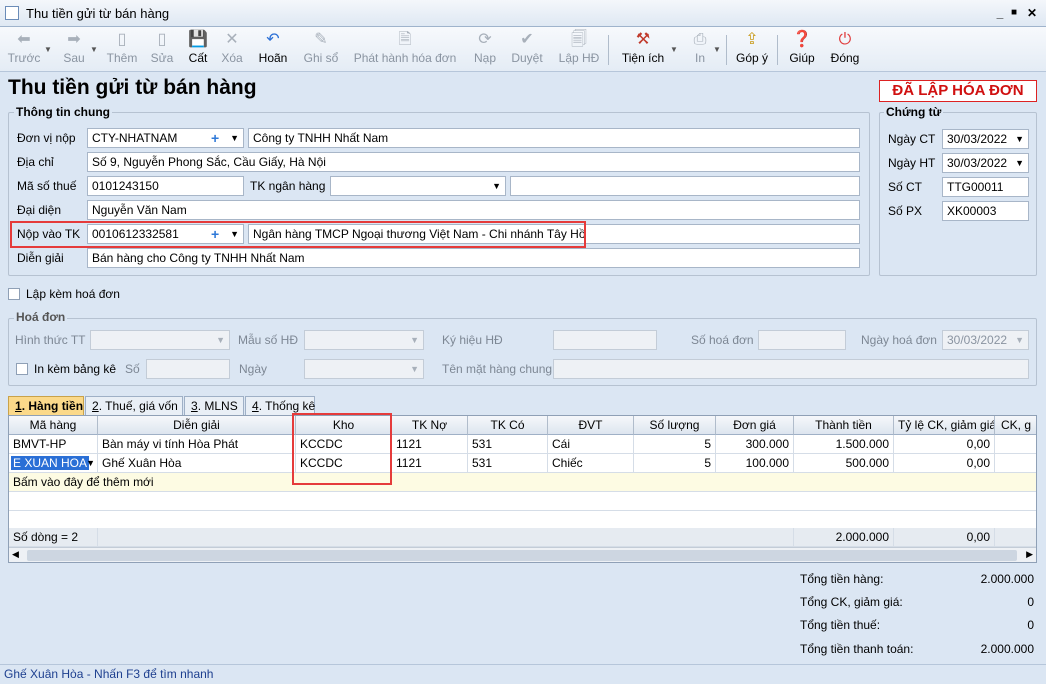  Describe the element at coordinates (473, 162) in the screenshot. I see `address-field: Số 9, Nguyễn Phong Sắc, Cầu Giấy, Hà Nội` at that location.